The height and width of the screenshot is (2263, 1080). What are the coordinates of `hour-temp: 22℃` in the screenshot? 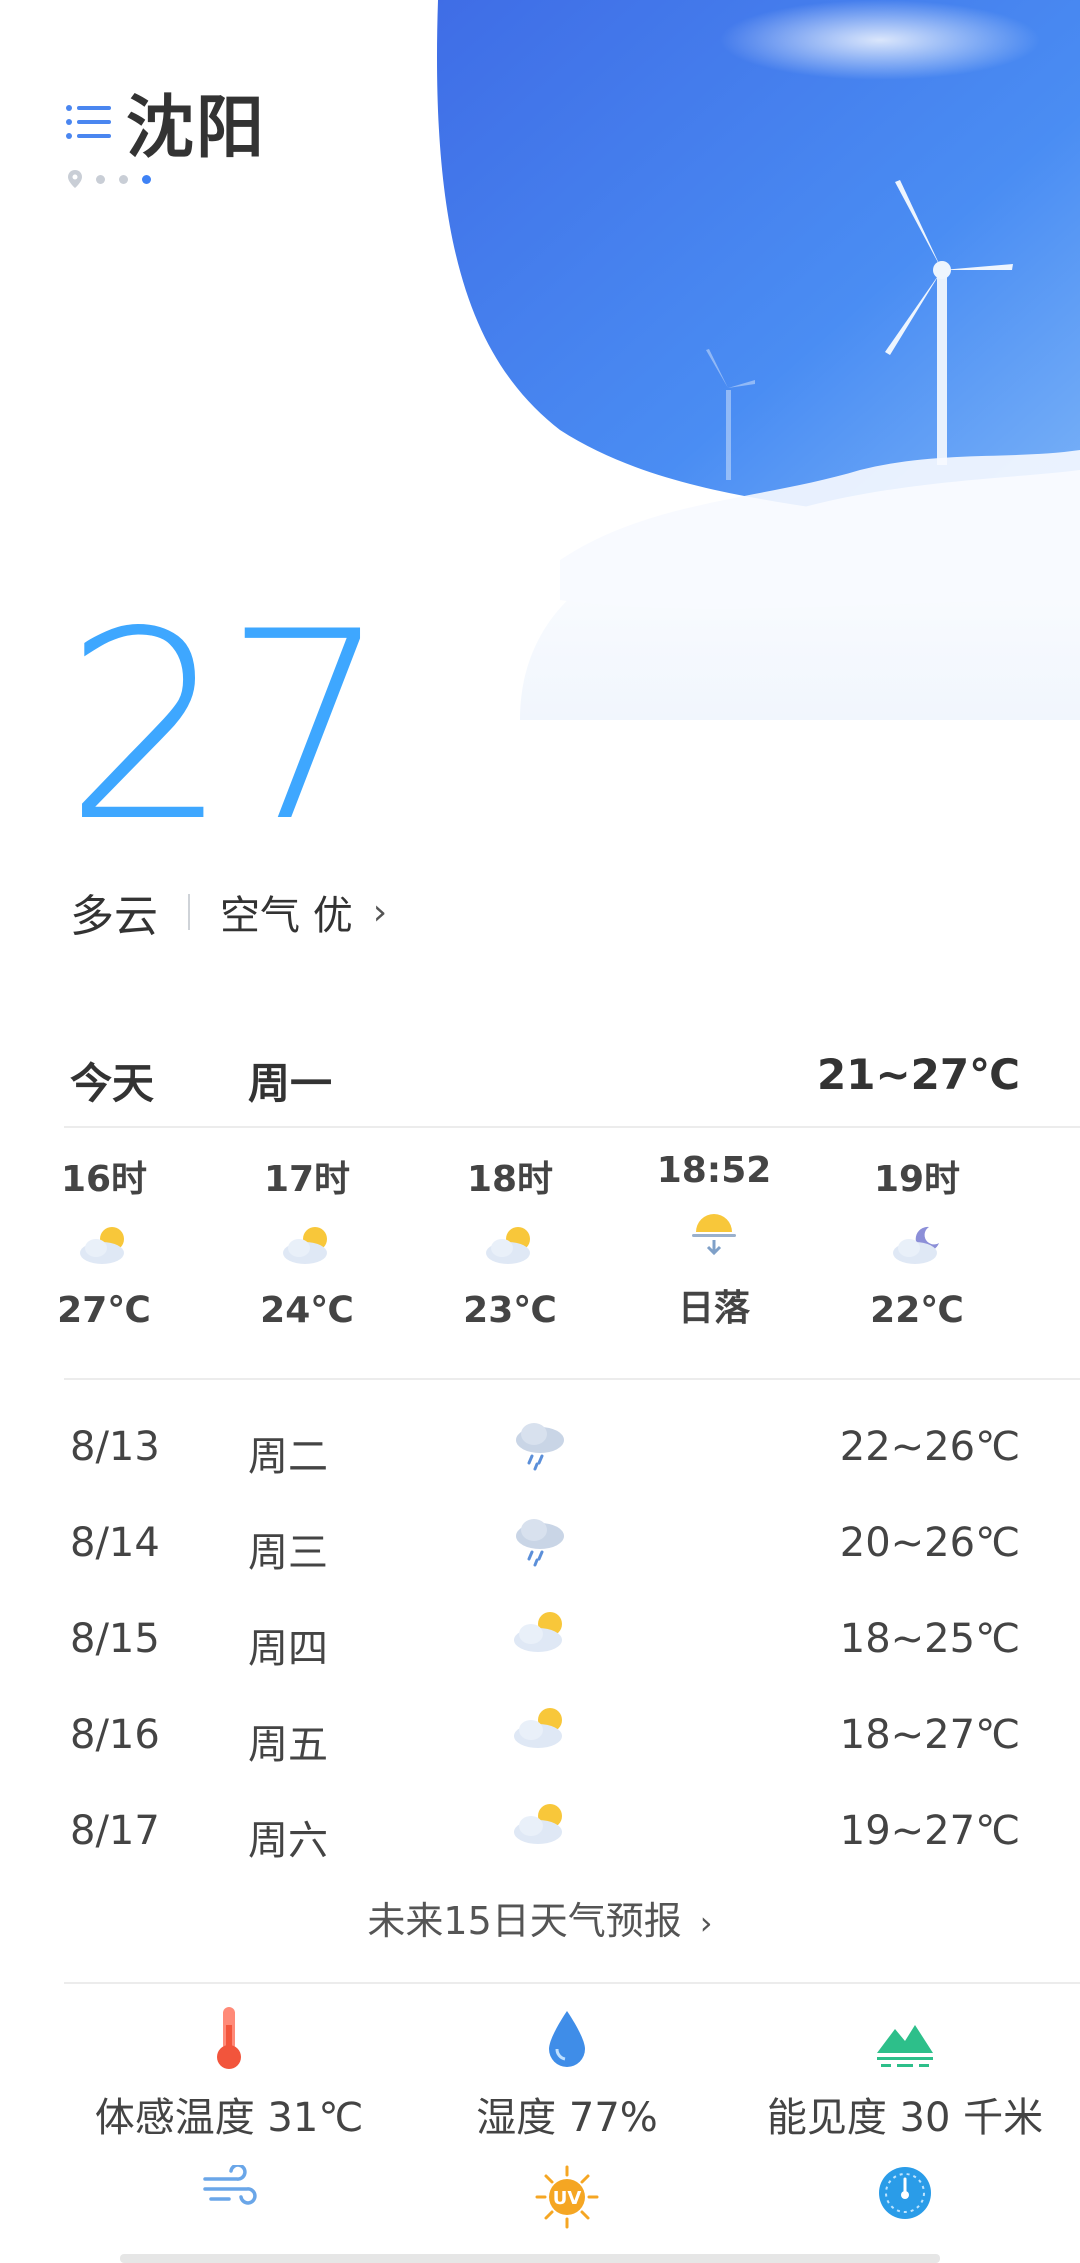 It's located at (917, 1310).